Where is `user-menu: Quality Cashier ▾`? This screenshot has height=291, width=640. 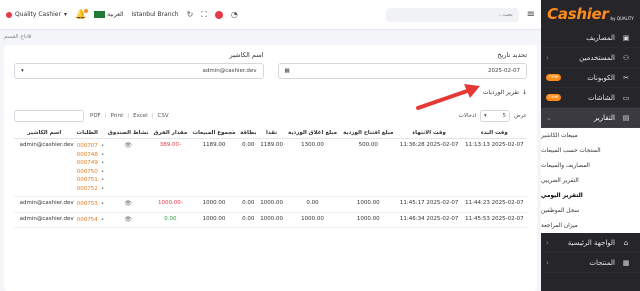
user-menu: Quality Cashier ▾ is located at coordinates (36, 14).